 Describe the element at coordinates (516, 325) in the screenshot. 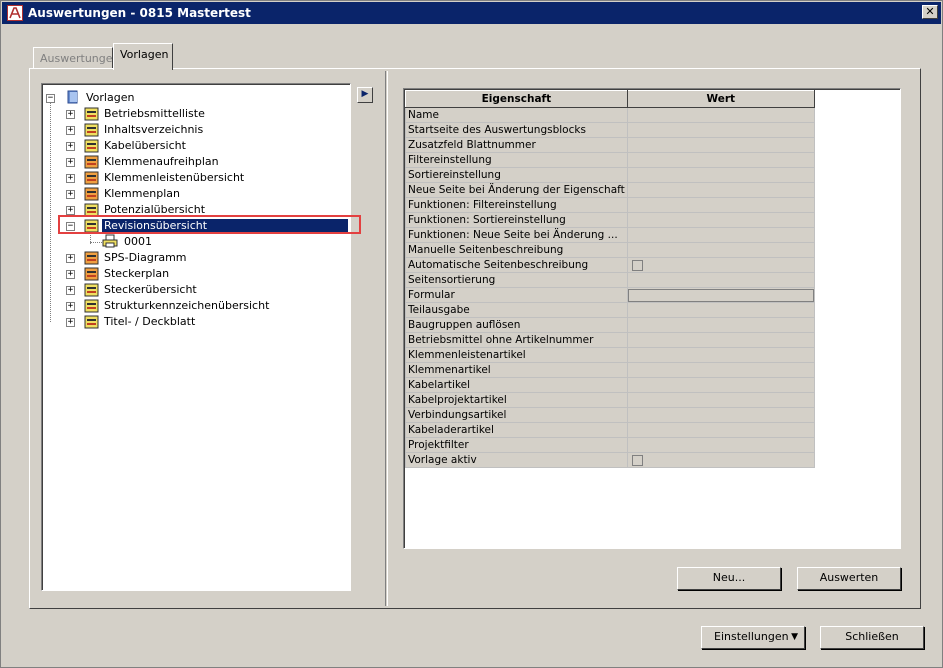

I see `property-name: Baugruppen auflösen` at that location.